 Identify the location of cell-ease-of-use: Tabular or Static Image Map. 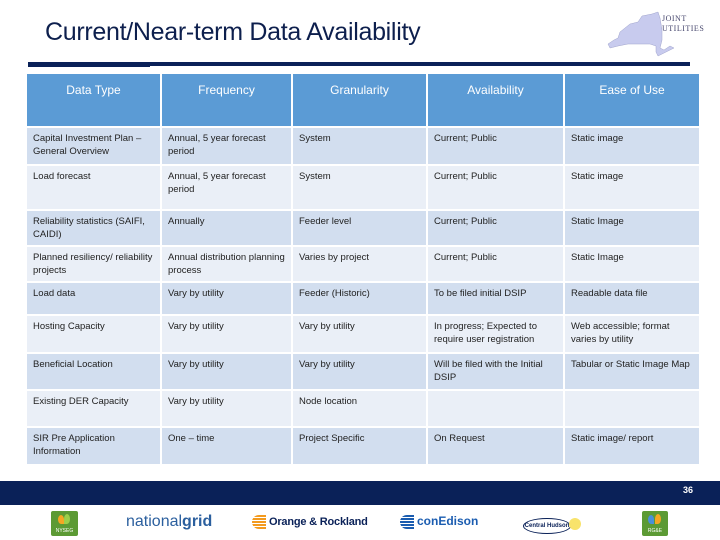
(632, 371).